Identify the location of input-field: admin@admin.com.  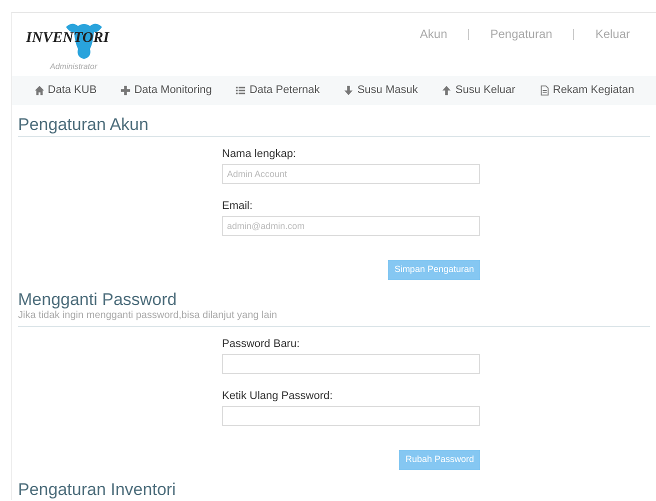
(351, 226).